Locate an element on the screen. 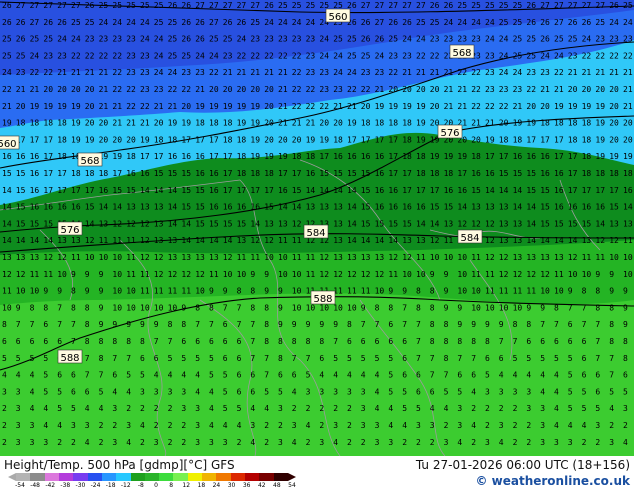  contour-label-584-right: 584 is located at coordinates (470, 236).